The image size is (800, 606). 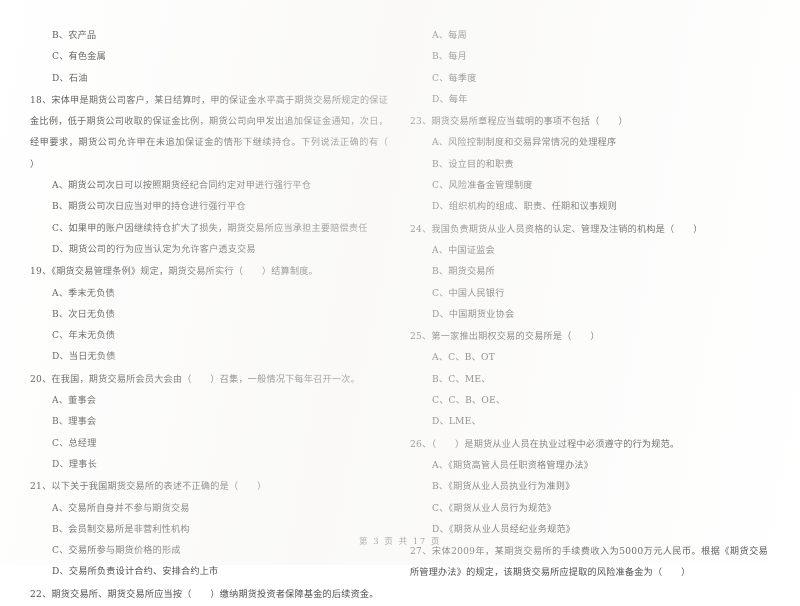 What do you see at coordinates (209, 294) in the screenshot?
I see `answer-option: A、季末无负债` at bounding box center [209, 294].